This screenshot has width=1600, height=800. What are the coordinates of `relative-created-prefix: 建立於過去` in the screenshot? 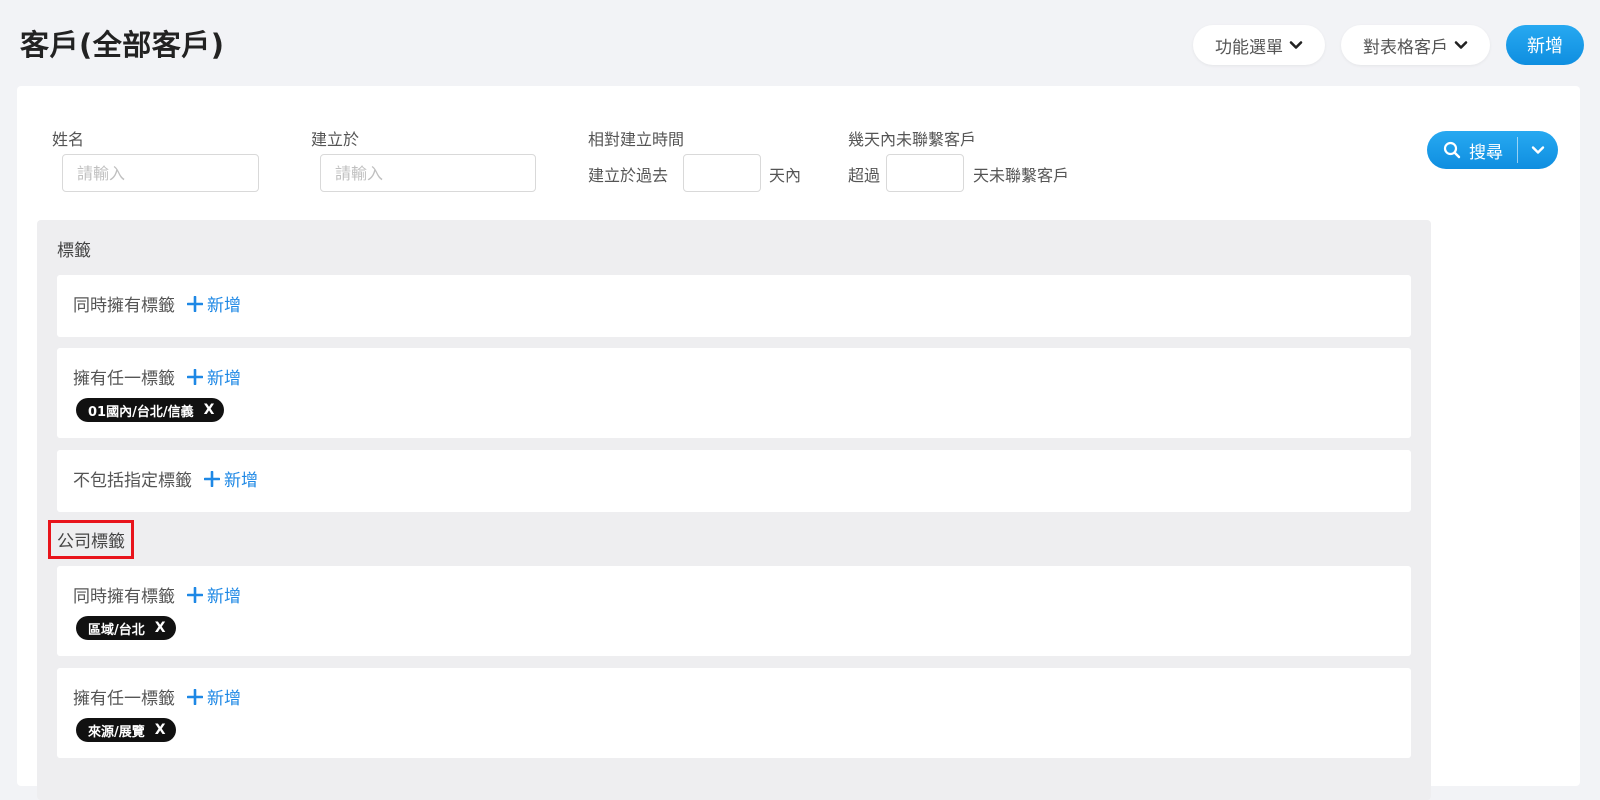 It's located at (628, 175).